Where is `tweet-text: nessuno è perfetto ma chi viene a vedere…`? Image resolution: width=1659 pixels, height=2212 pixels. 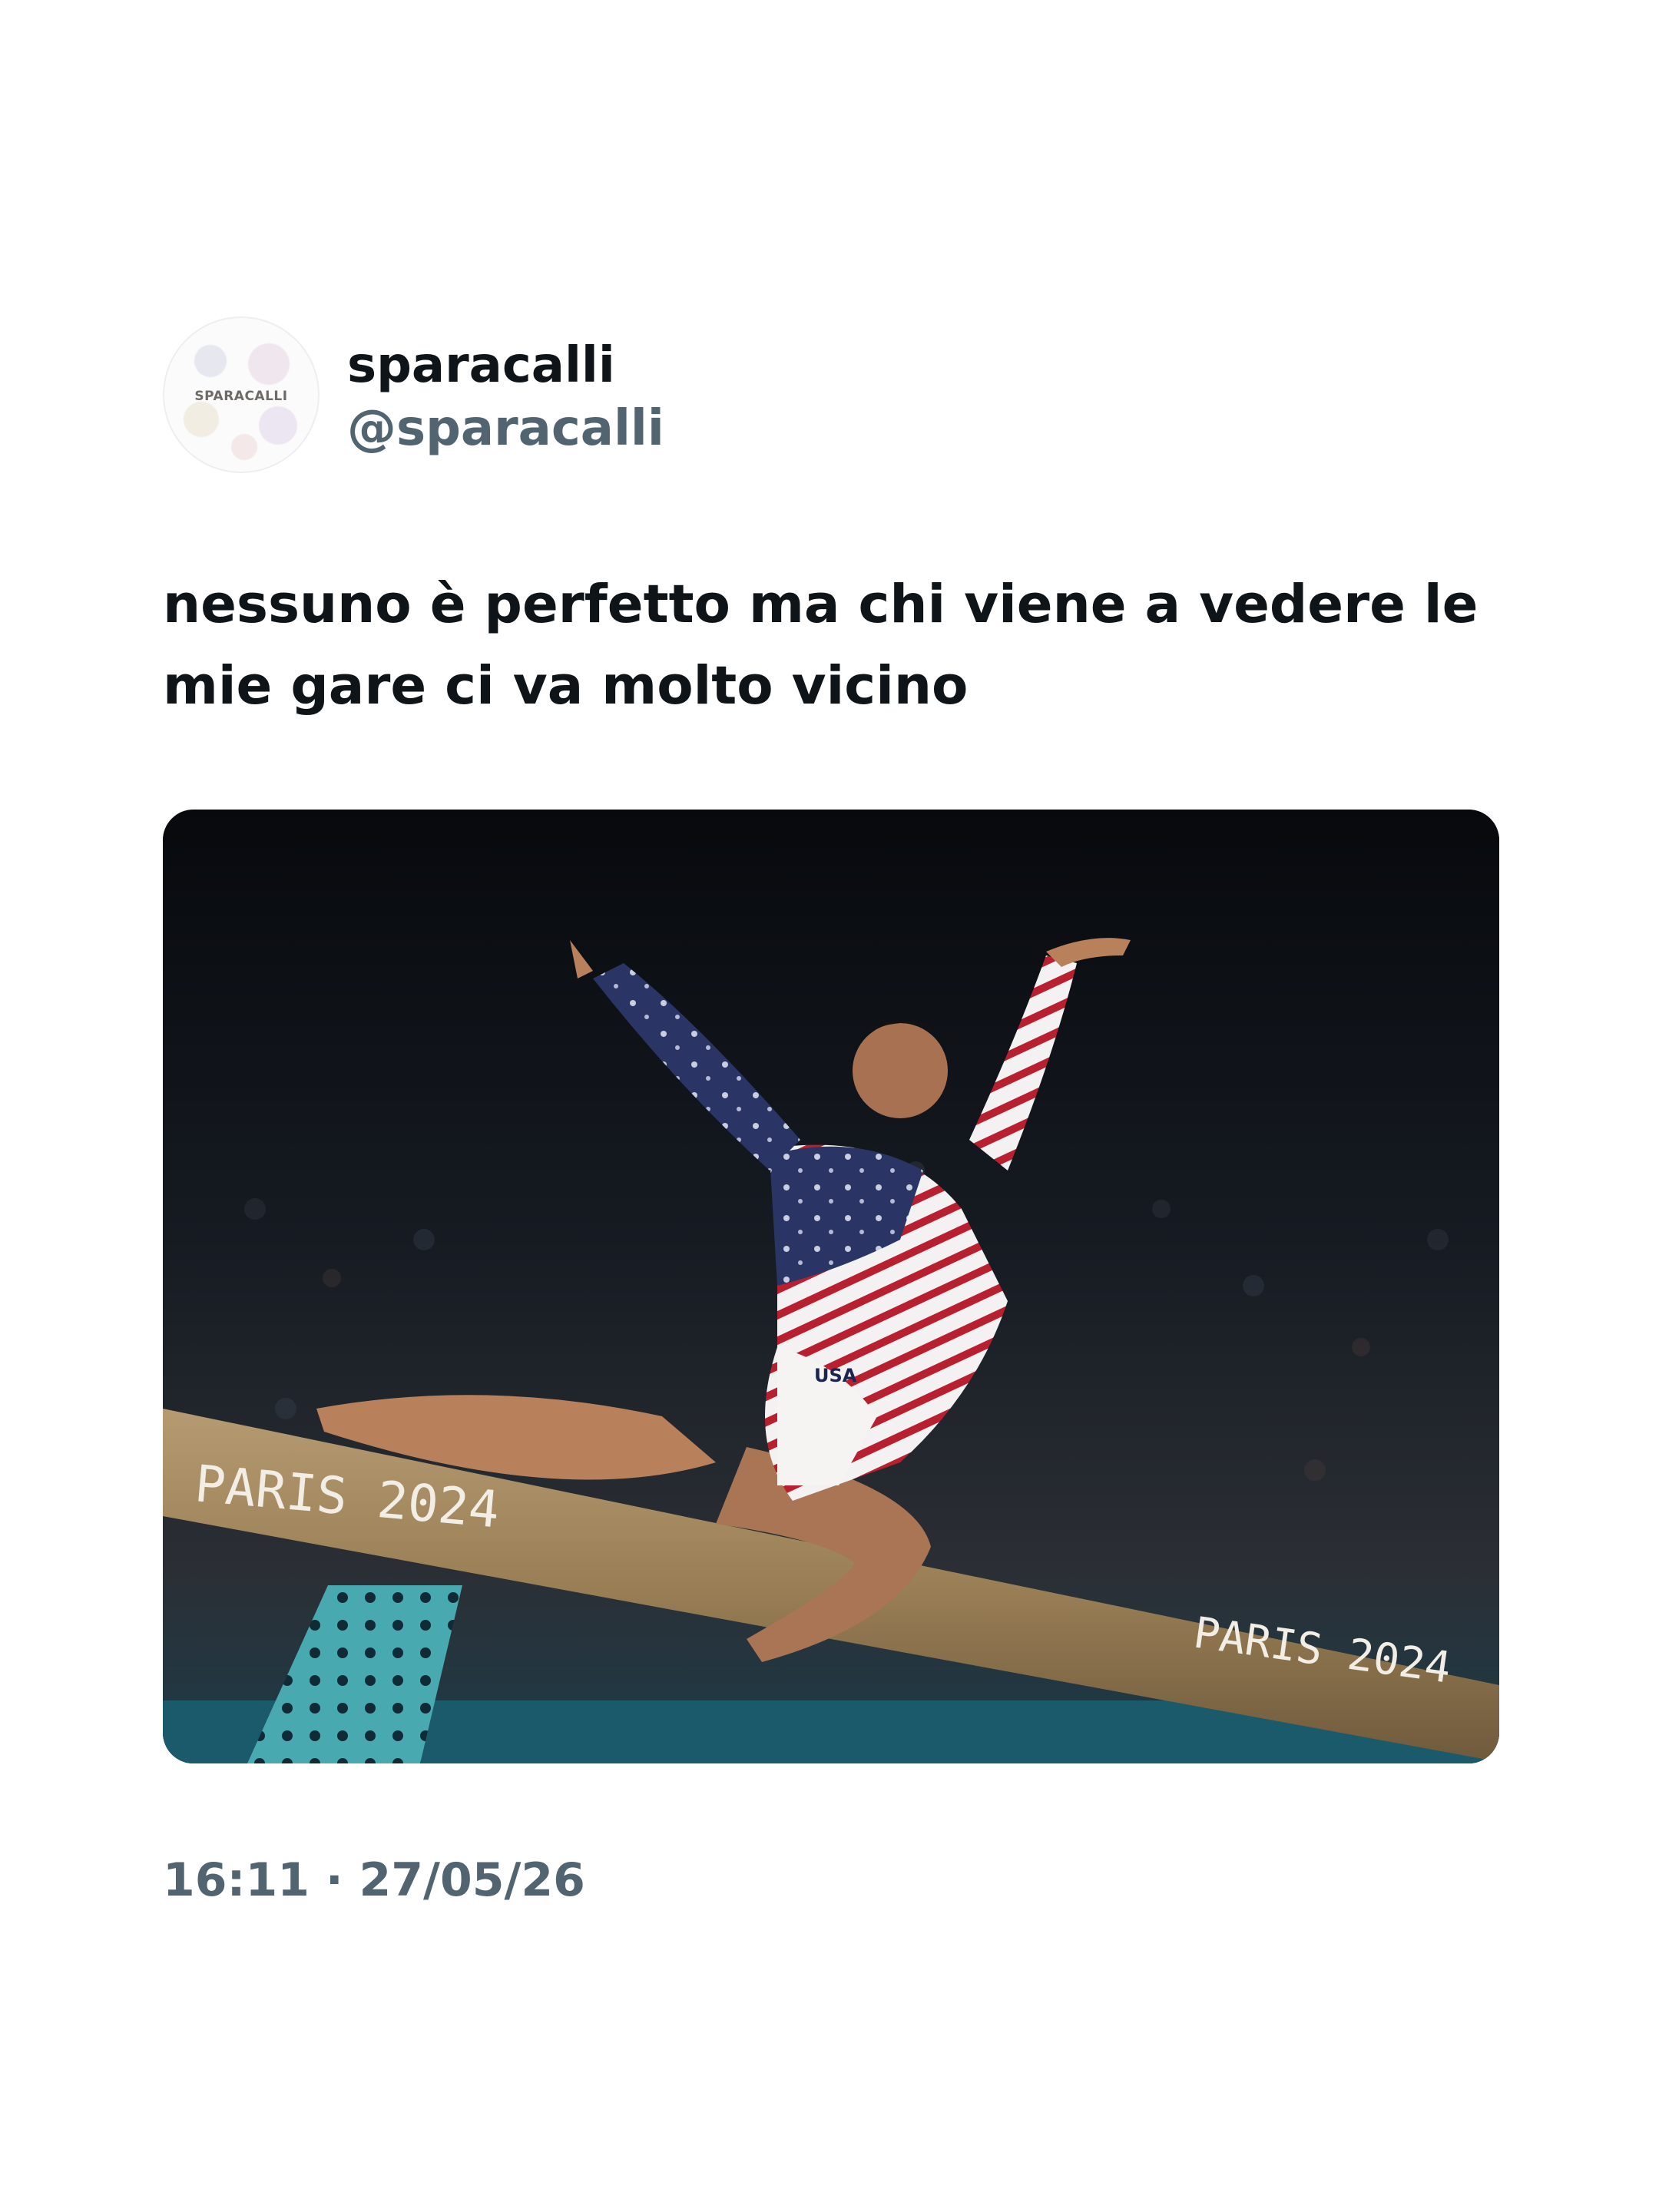 tweet-text: nessuno è perfetto ma chi viene a vedere… is located at coordinates (821, 645).